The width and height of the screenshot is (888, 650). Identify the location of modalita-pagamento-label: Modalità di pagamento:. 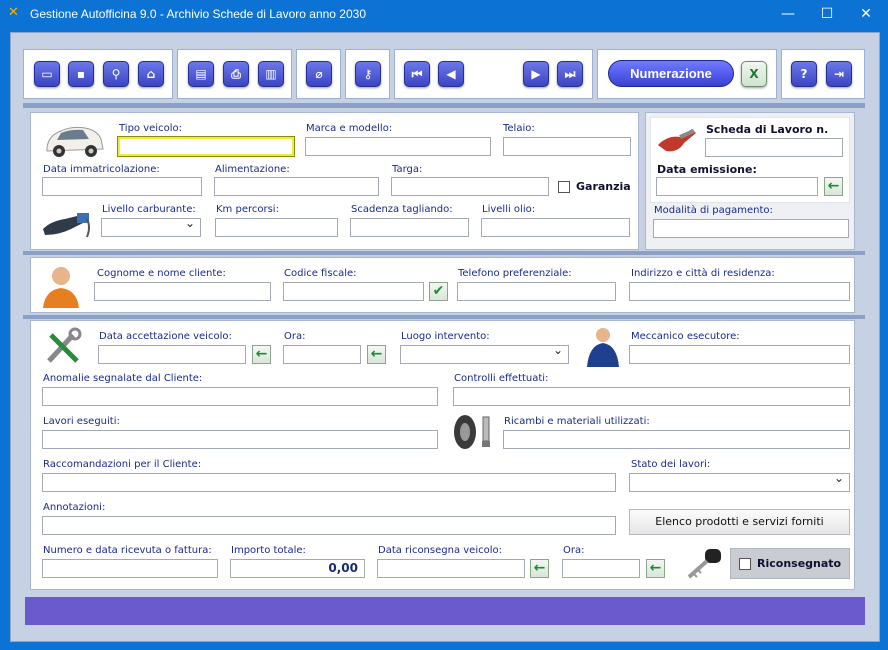
(713, 210).